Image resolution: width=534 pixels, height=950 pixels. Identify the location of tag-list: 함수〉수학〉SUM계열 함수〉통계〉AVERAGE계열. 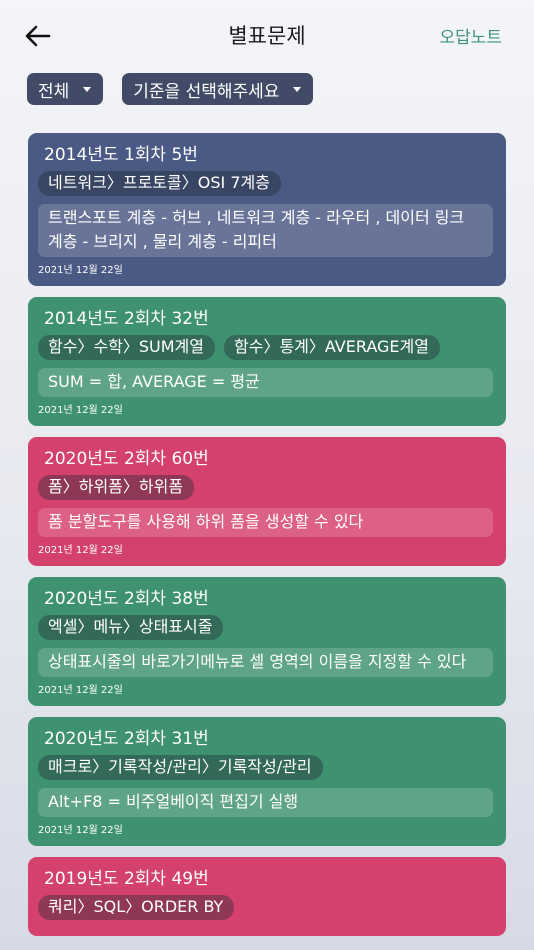
(265, 347).